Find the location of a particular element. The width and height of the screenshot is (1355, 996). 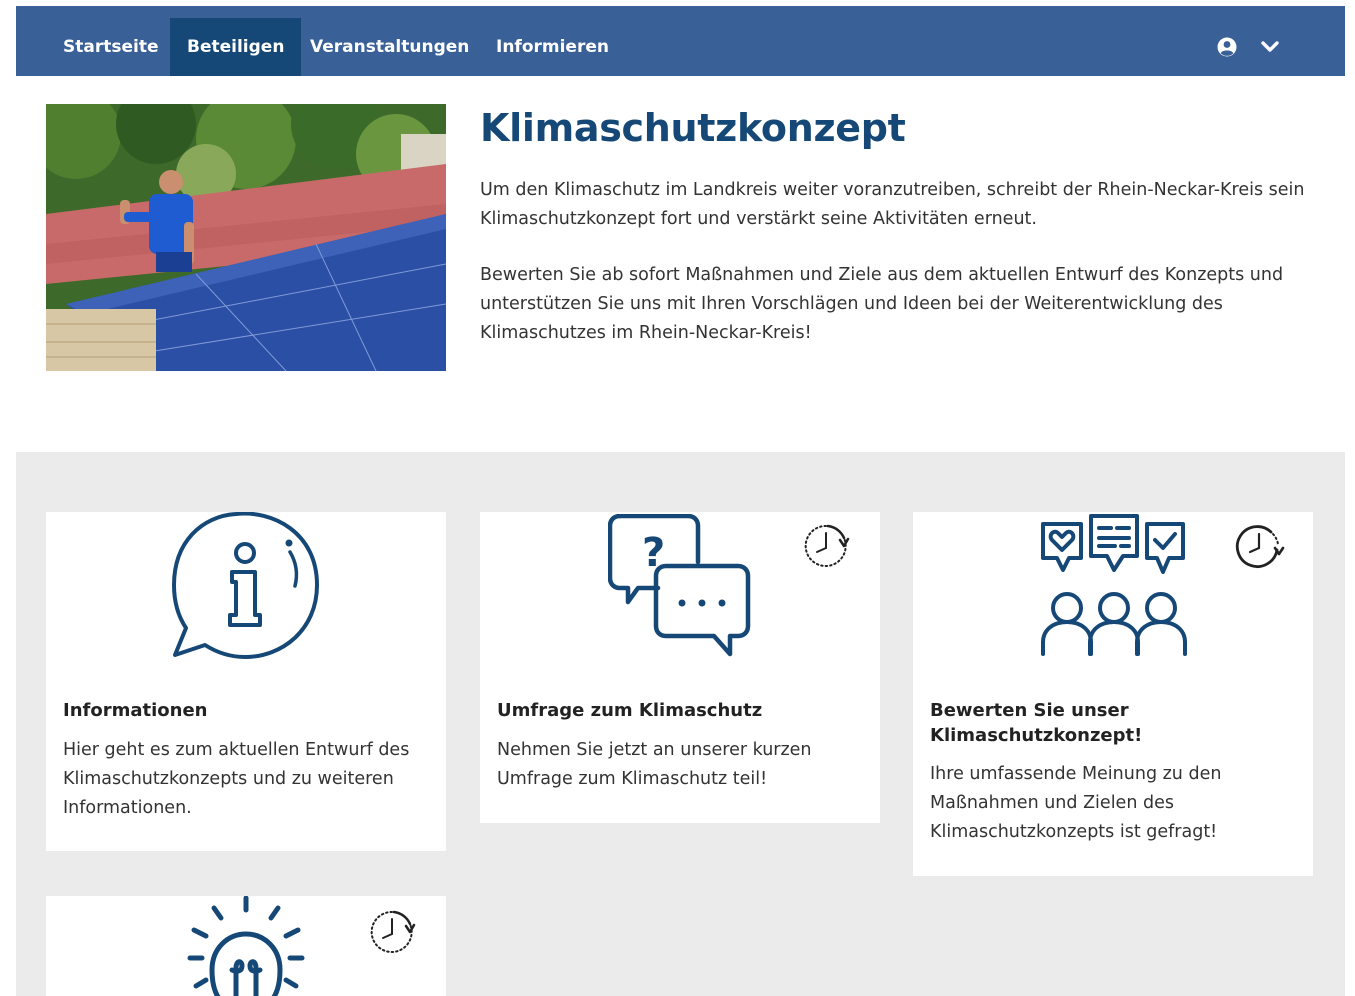

card-ideen is located at coordinates (246, 945).